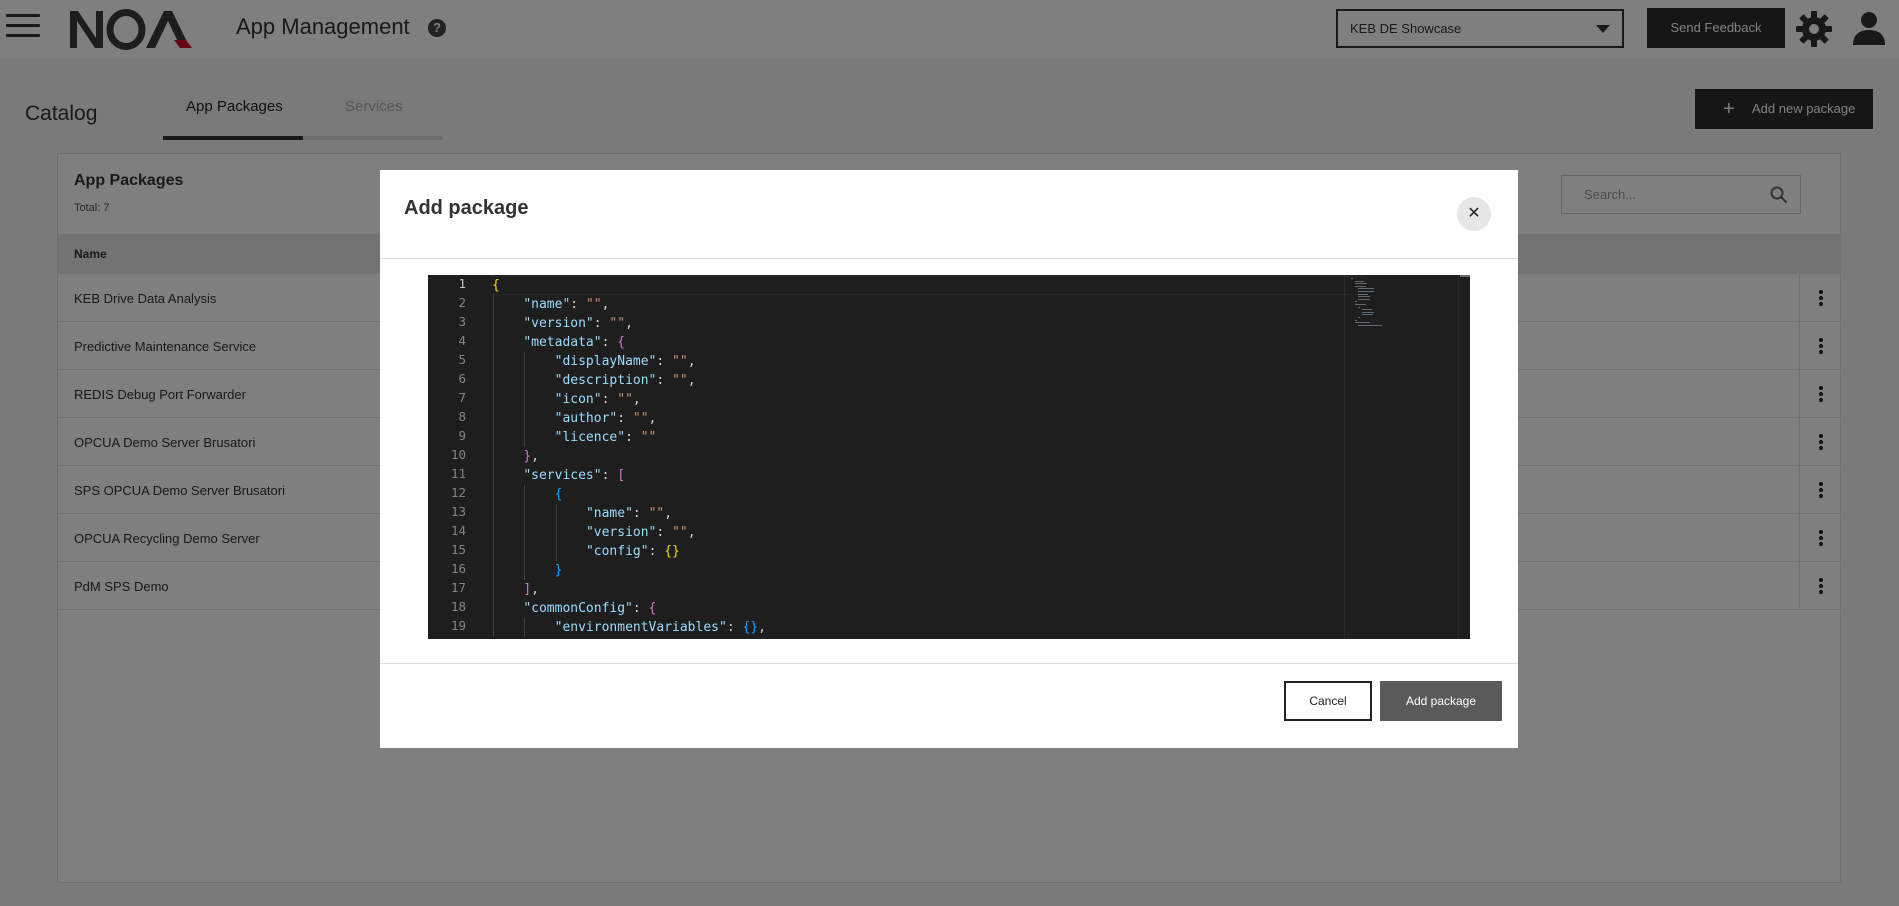 This screenshot has width=1899, height=906. Describe the element at coordinates (462, 397) in the screenshot. I see `line-number: 7` at that location.